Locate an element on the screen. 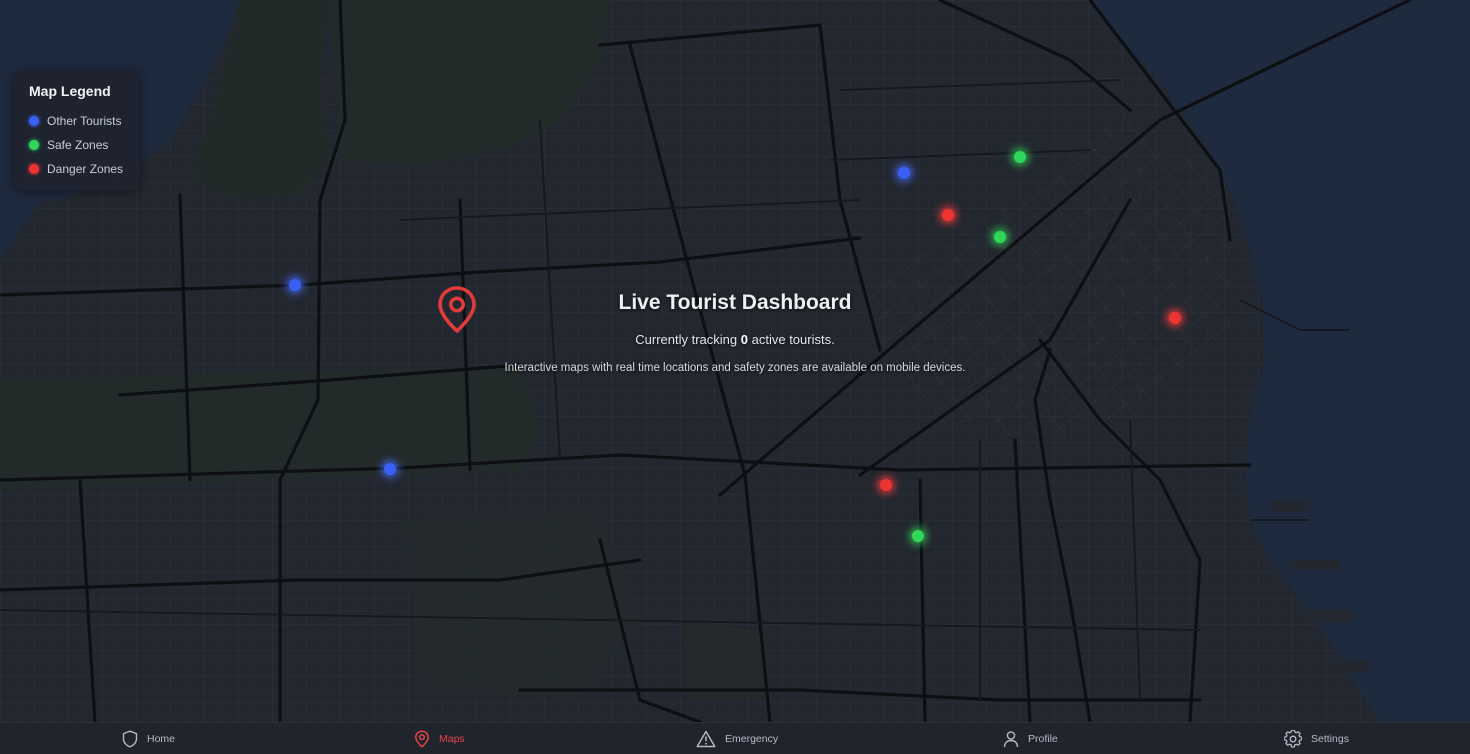 Image resolution: width=1470 pixels, height=754 pixels. nav-item-settings: Settings is located at coordinates (1316, 738).